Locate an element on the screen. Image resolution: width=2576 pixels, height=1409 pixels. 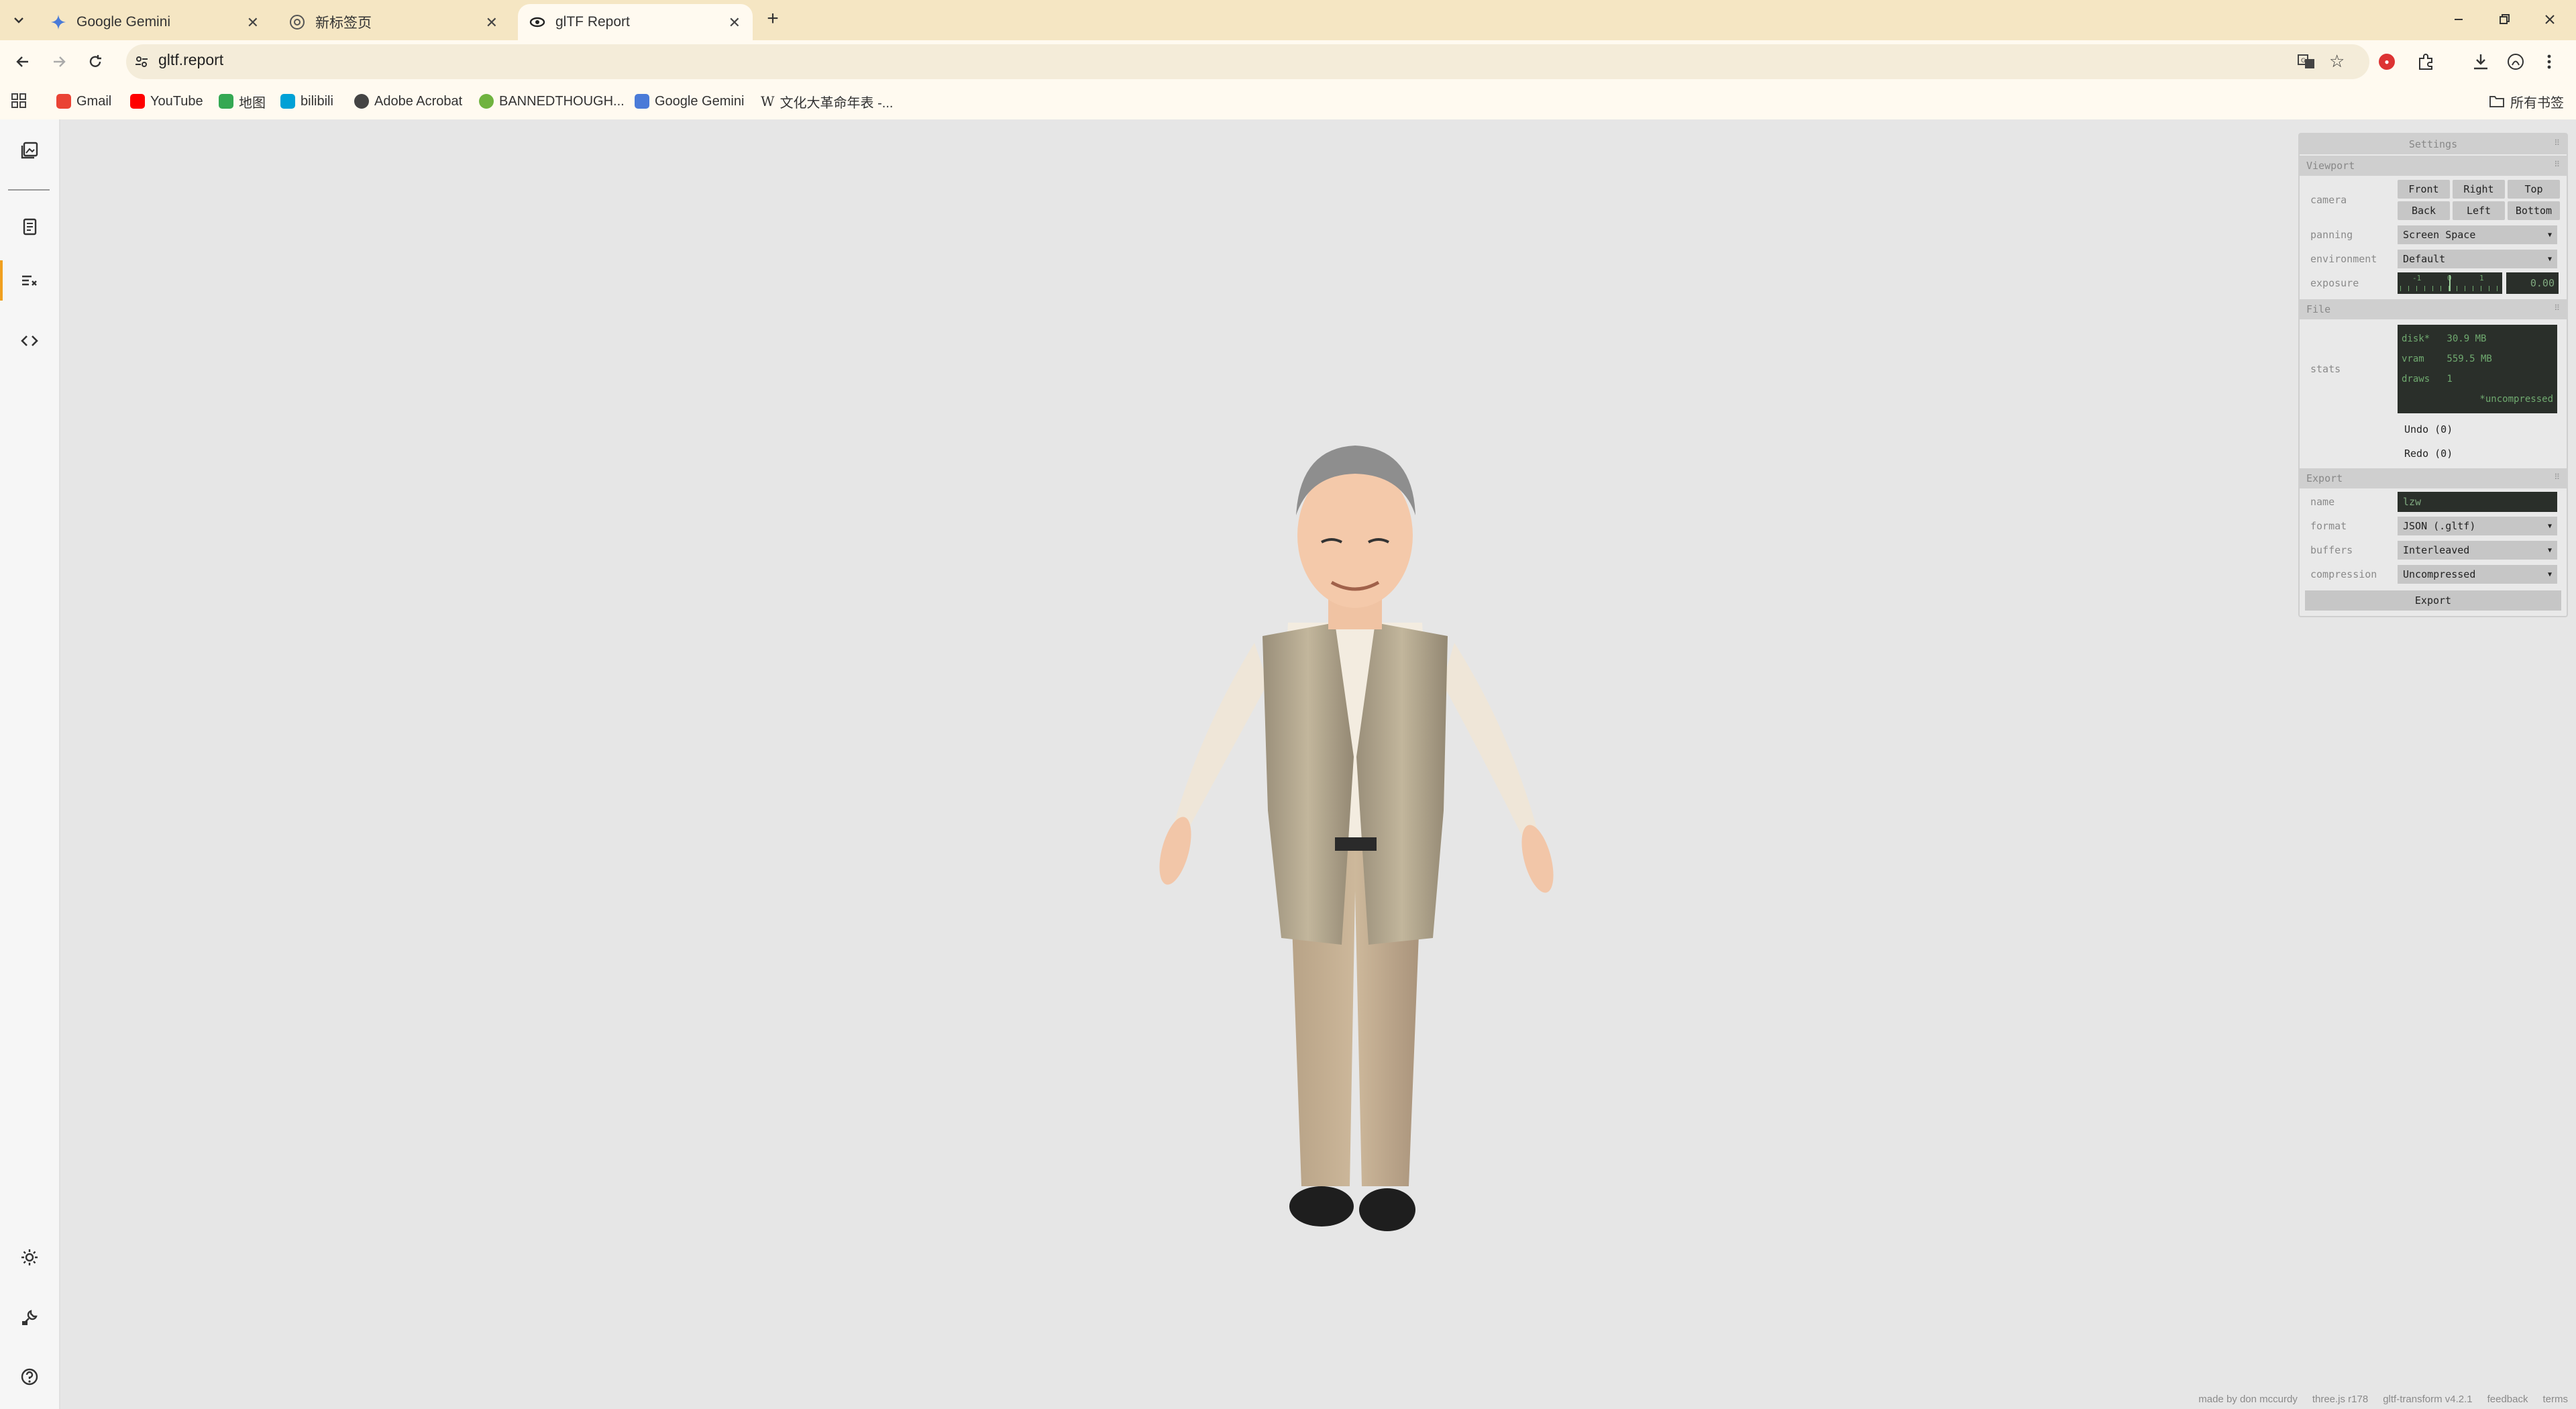
environment-label: environment is located at coordinates (2343, 259).